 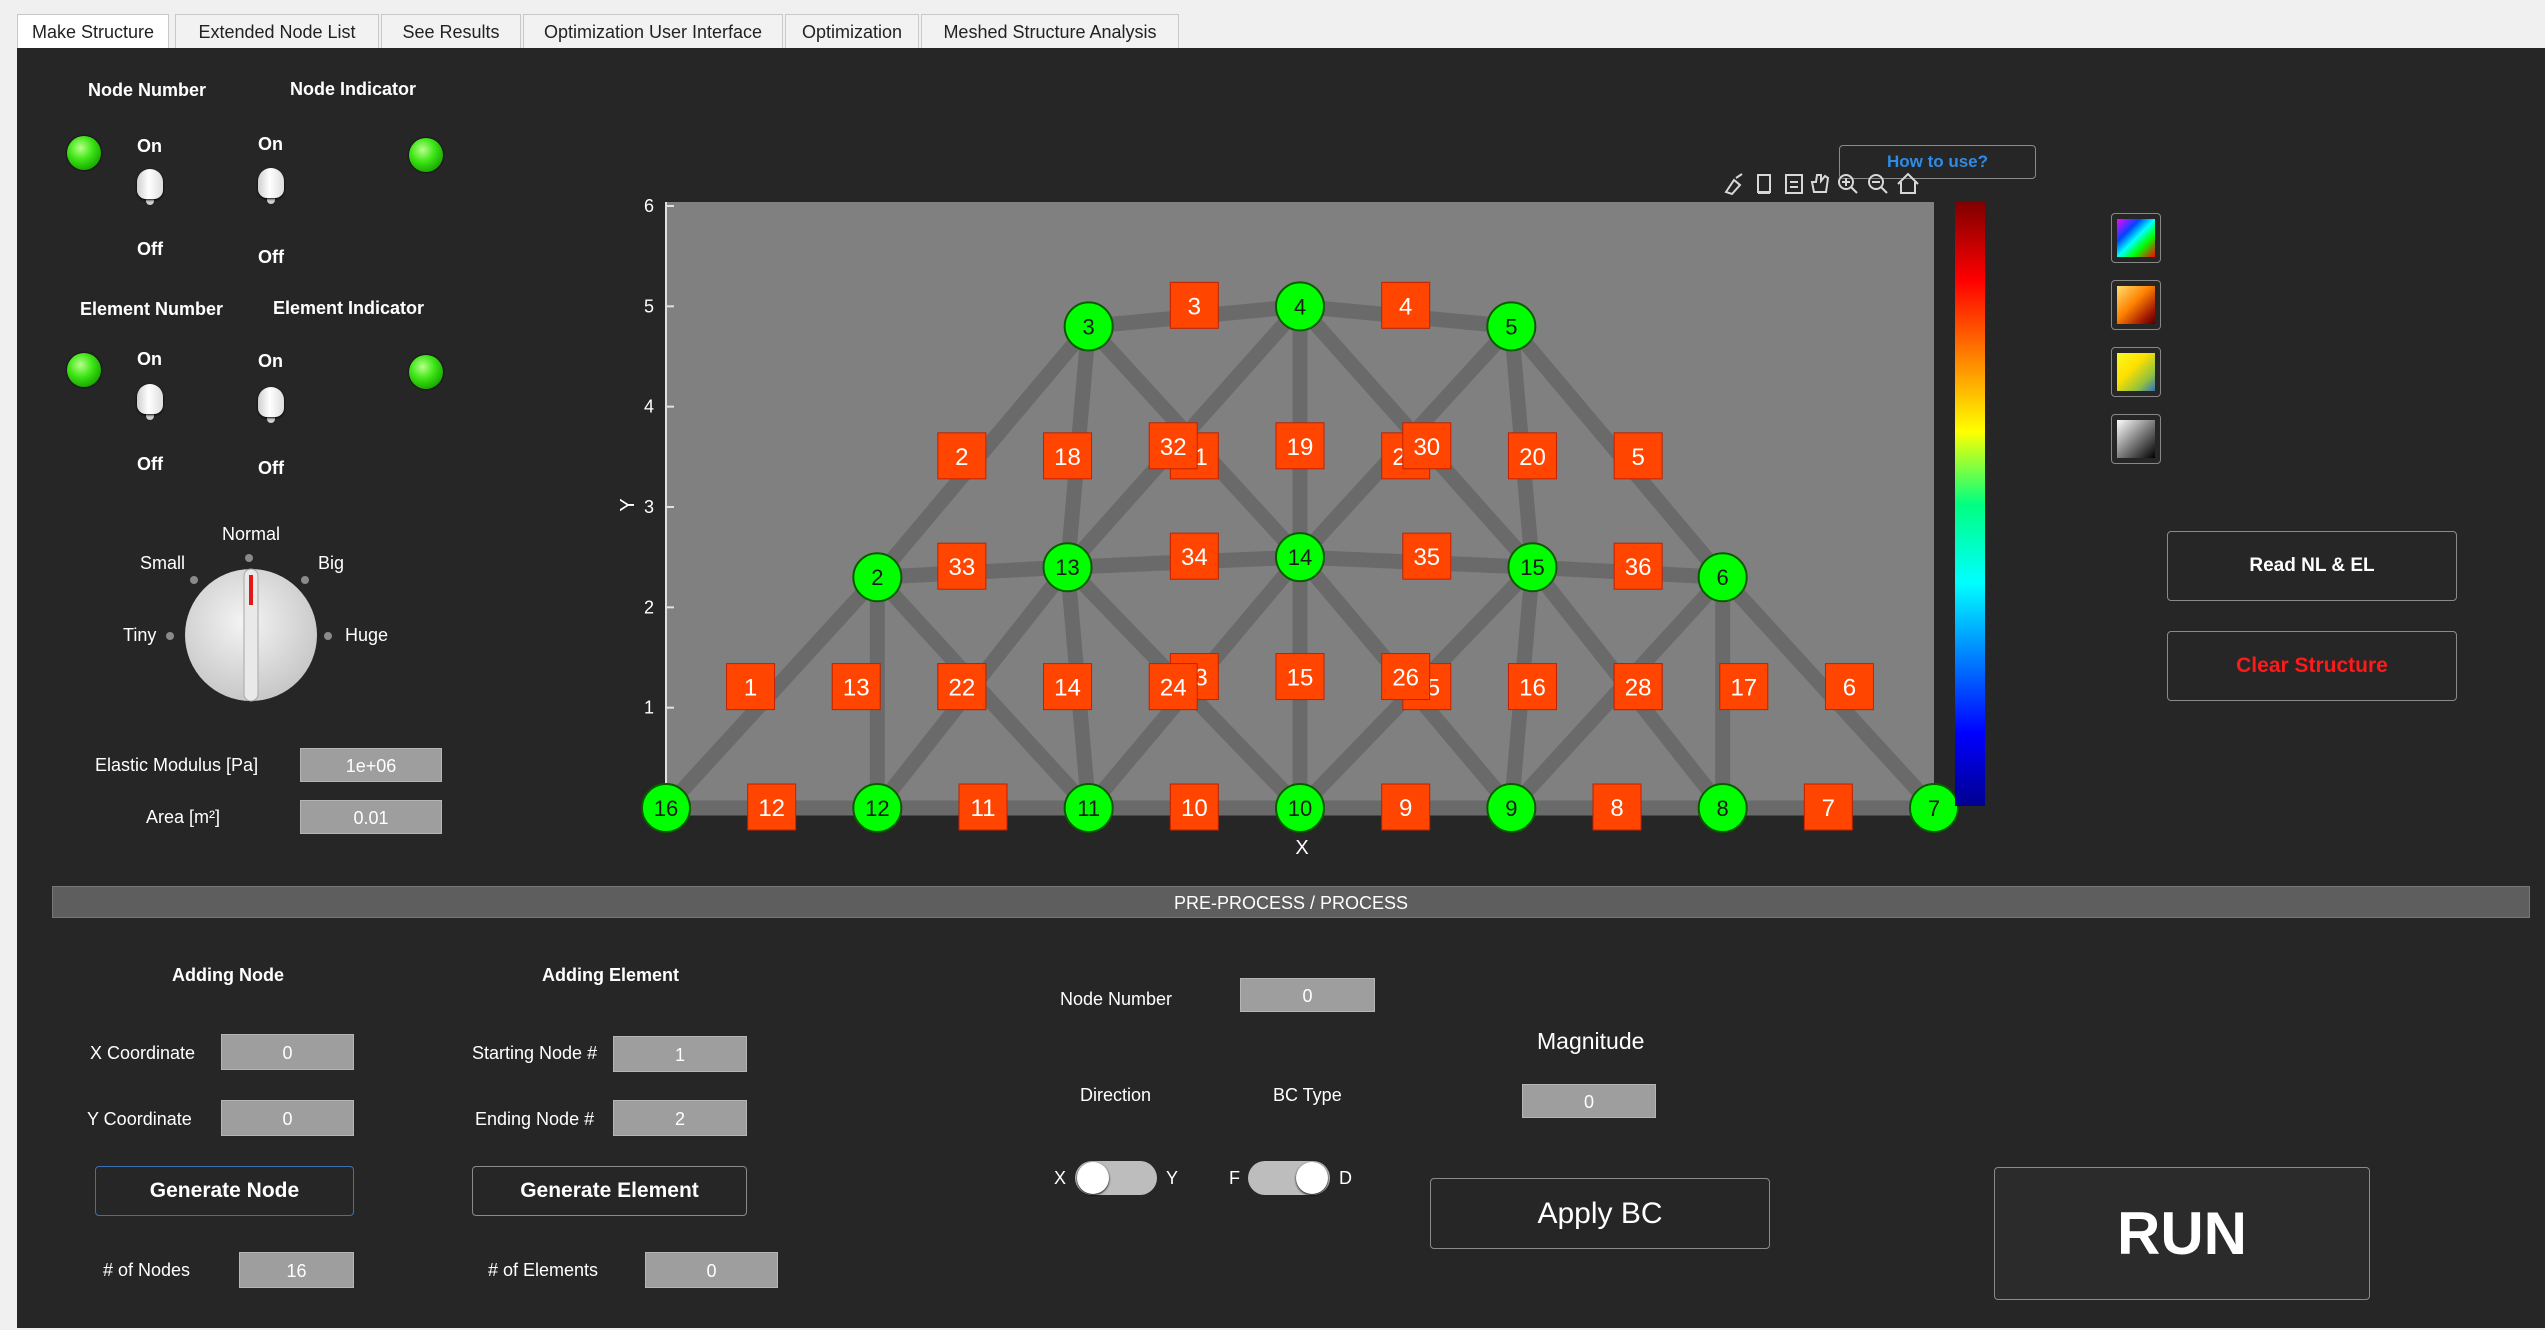 What do you see at coordinates (2182, 1233) in the screenshot?
I see `run-button: RUN` at bounding box center [2182, 1233].